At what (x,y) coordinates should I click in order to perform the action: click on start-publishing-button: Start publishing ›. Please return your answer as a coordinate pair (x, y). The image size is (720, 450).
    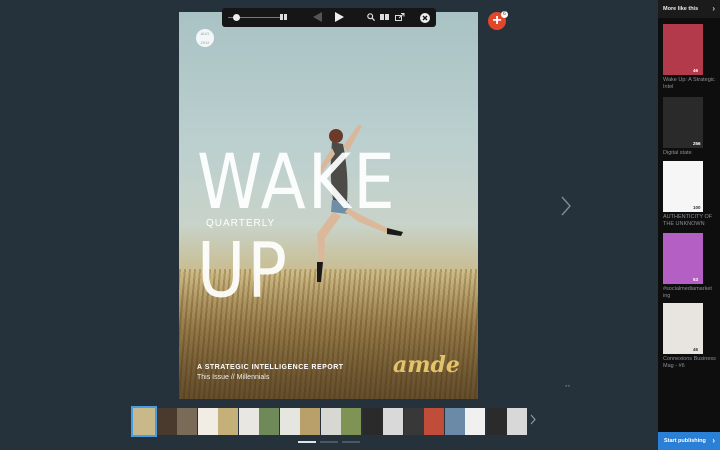
    Looking at the image, I should click on (689, 441).